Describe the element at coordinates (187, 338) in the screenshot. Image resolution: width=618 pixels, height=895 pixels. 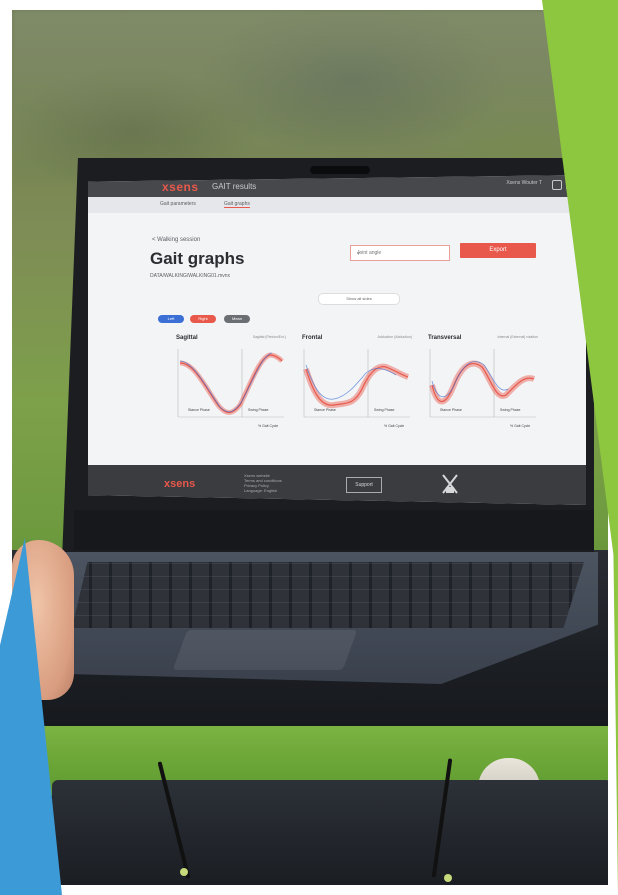
I see `chart-title: Sagittal` at that location.